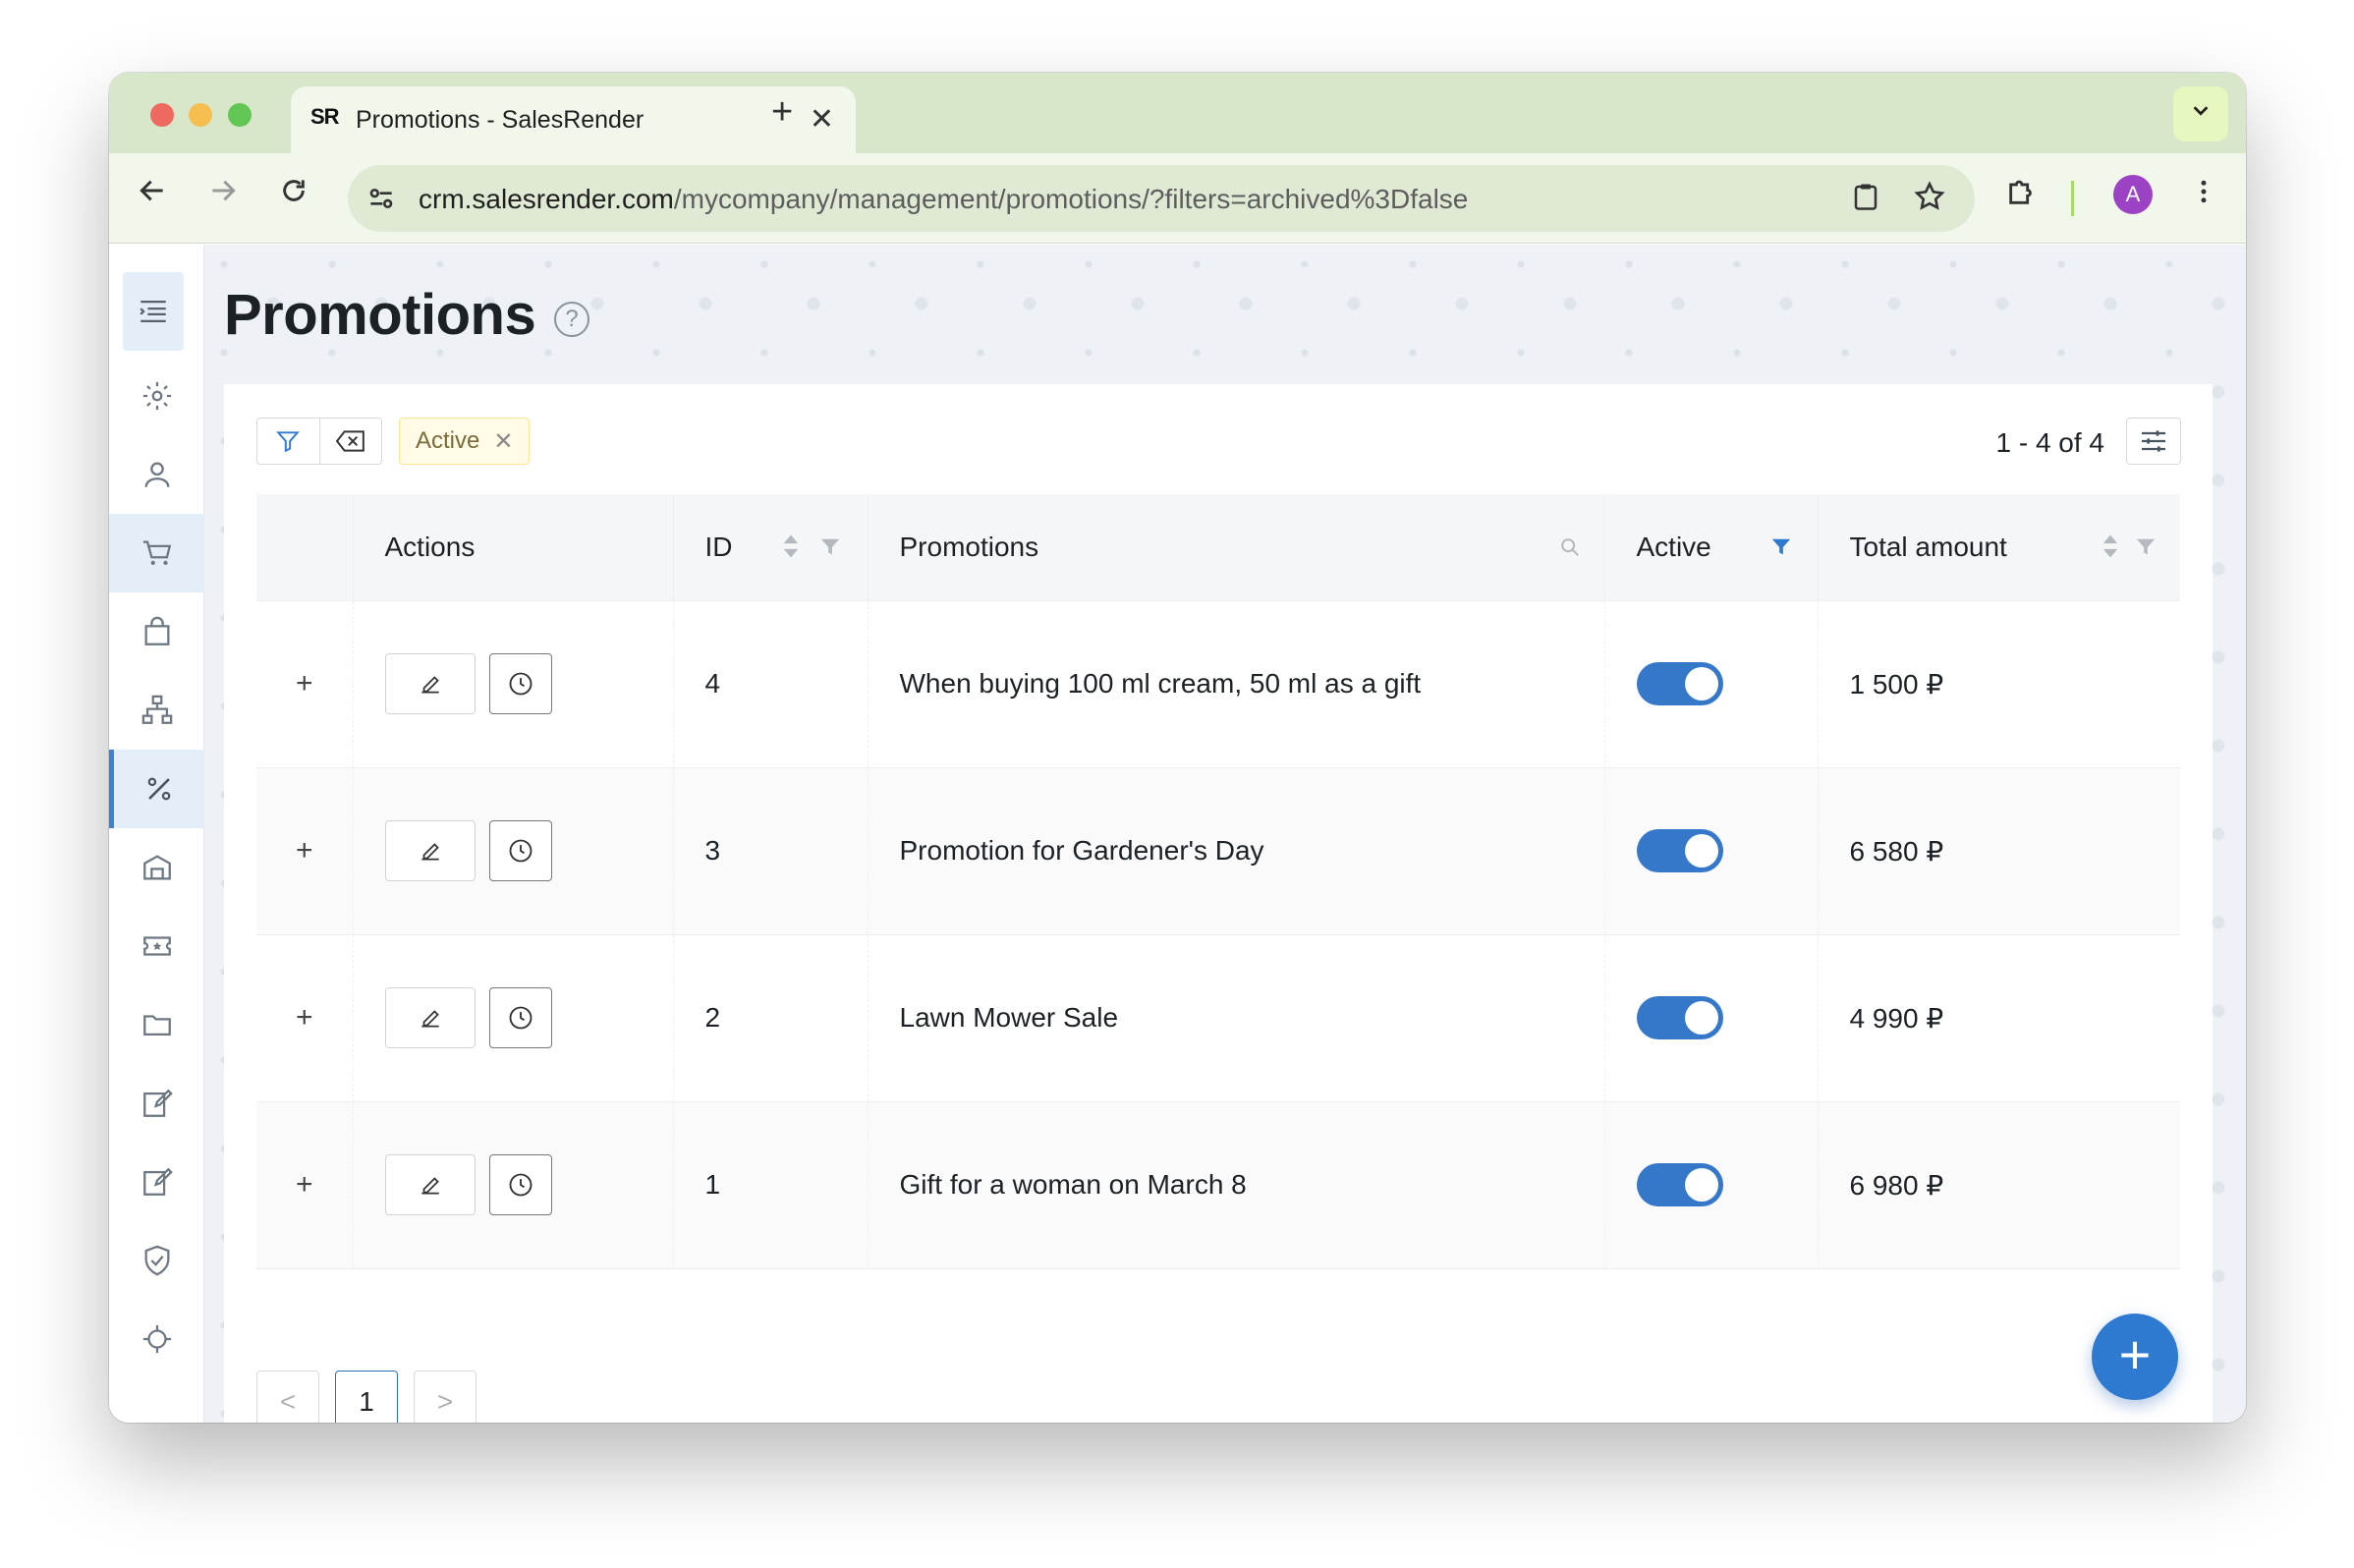 The image size is (2354, 1568). Describe the element at coordinates (156, 946) in the screenshot. I see `sidebar-item-coupons` at that location.